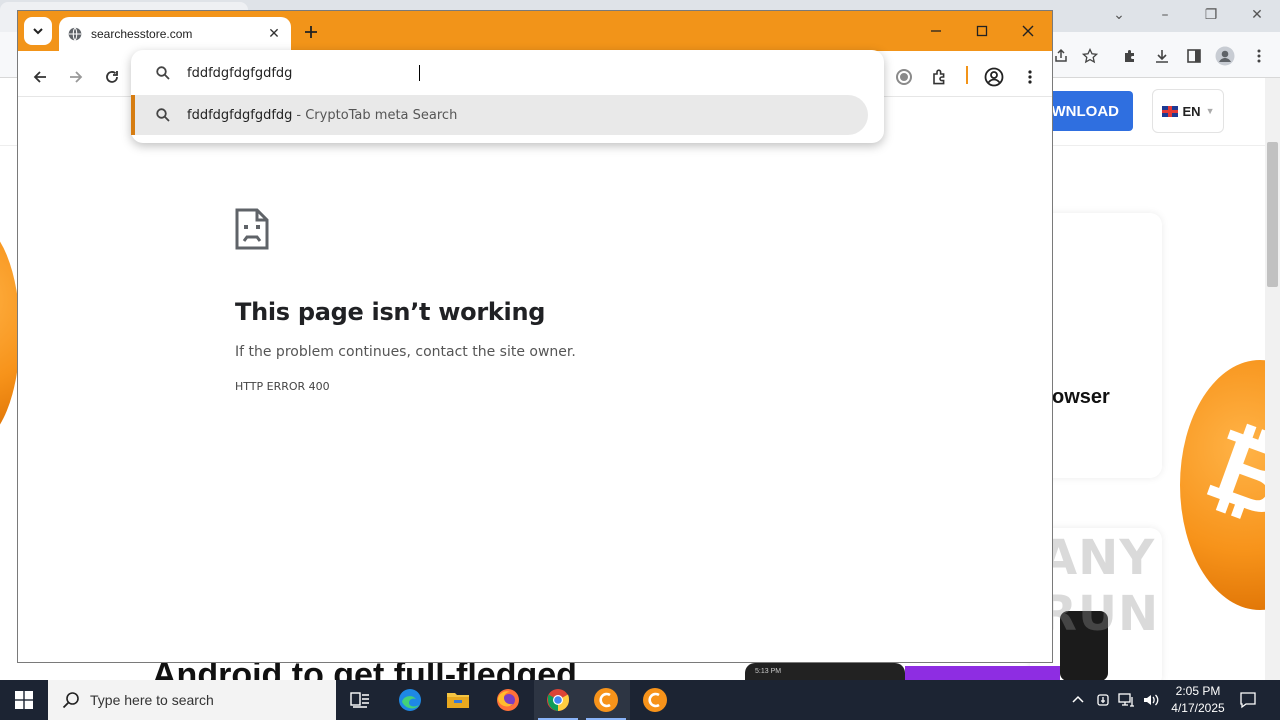  I want to click on edge-app, so click(410, 700).